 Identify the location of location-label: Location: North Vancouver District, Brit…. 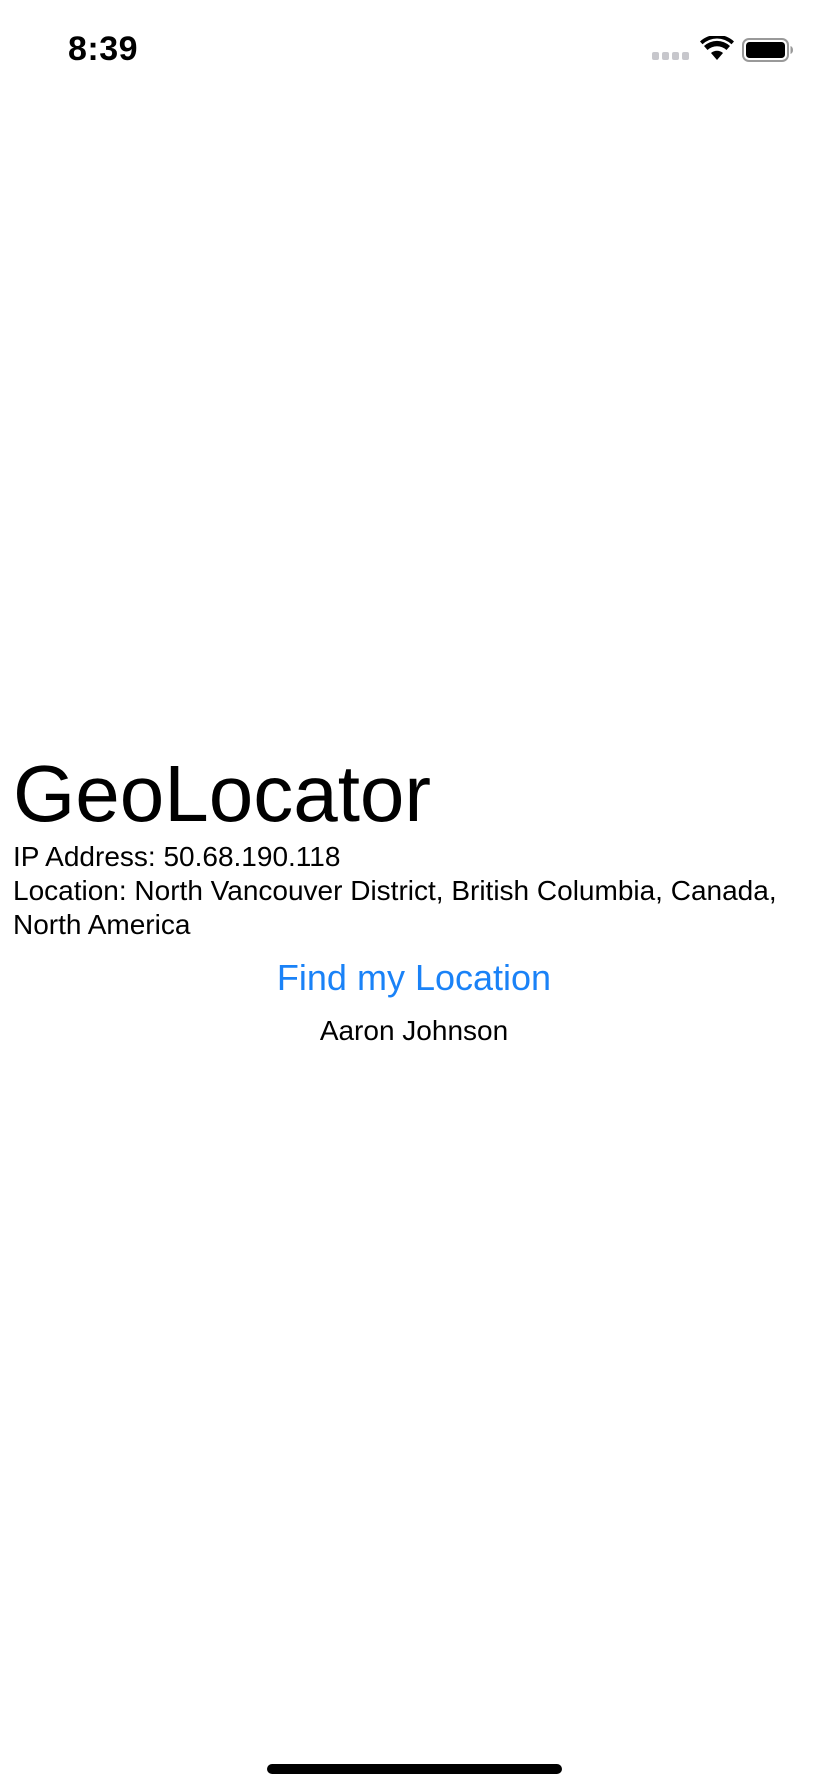
(395, 907).